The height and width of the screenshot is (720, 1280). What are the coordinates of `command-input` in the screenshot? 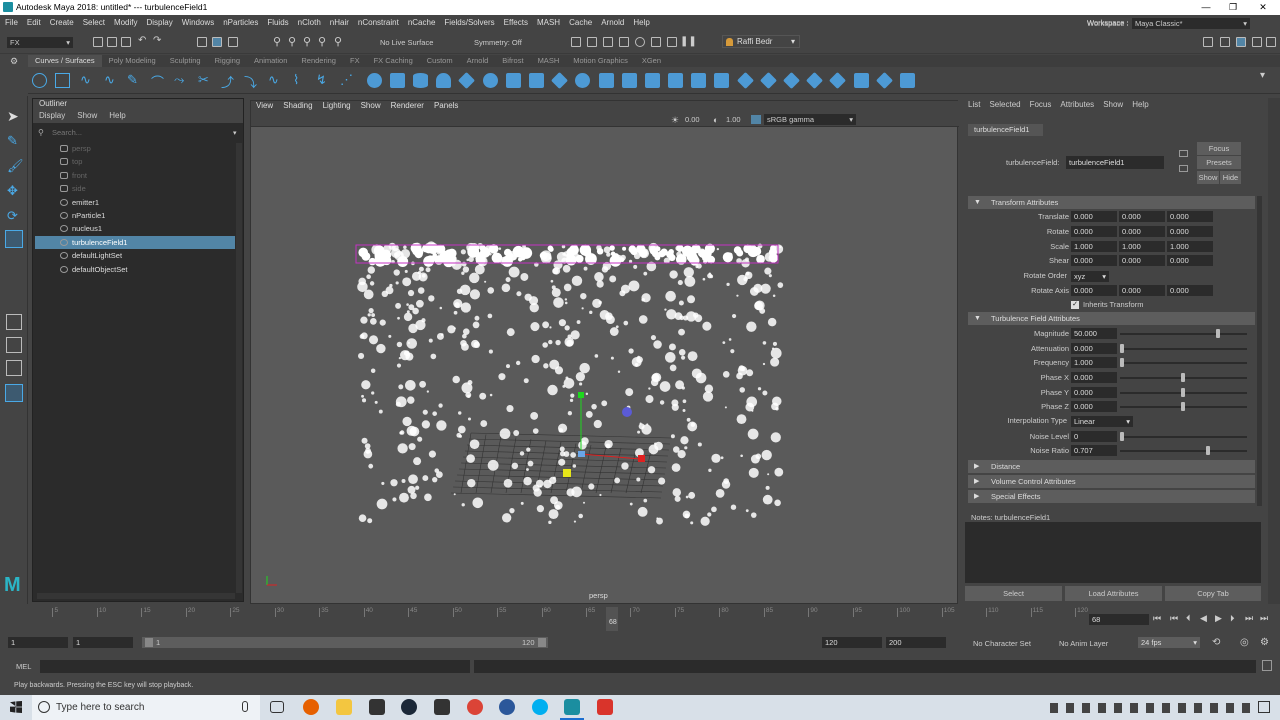 It's located at (255, 666).